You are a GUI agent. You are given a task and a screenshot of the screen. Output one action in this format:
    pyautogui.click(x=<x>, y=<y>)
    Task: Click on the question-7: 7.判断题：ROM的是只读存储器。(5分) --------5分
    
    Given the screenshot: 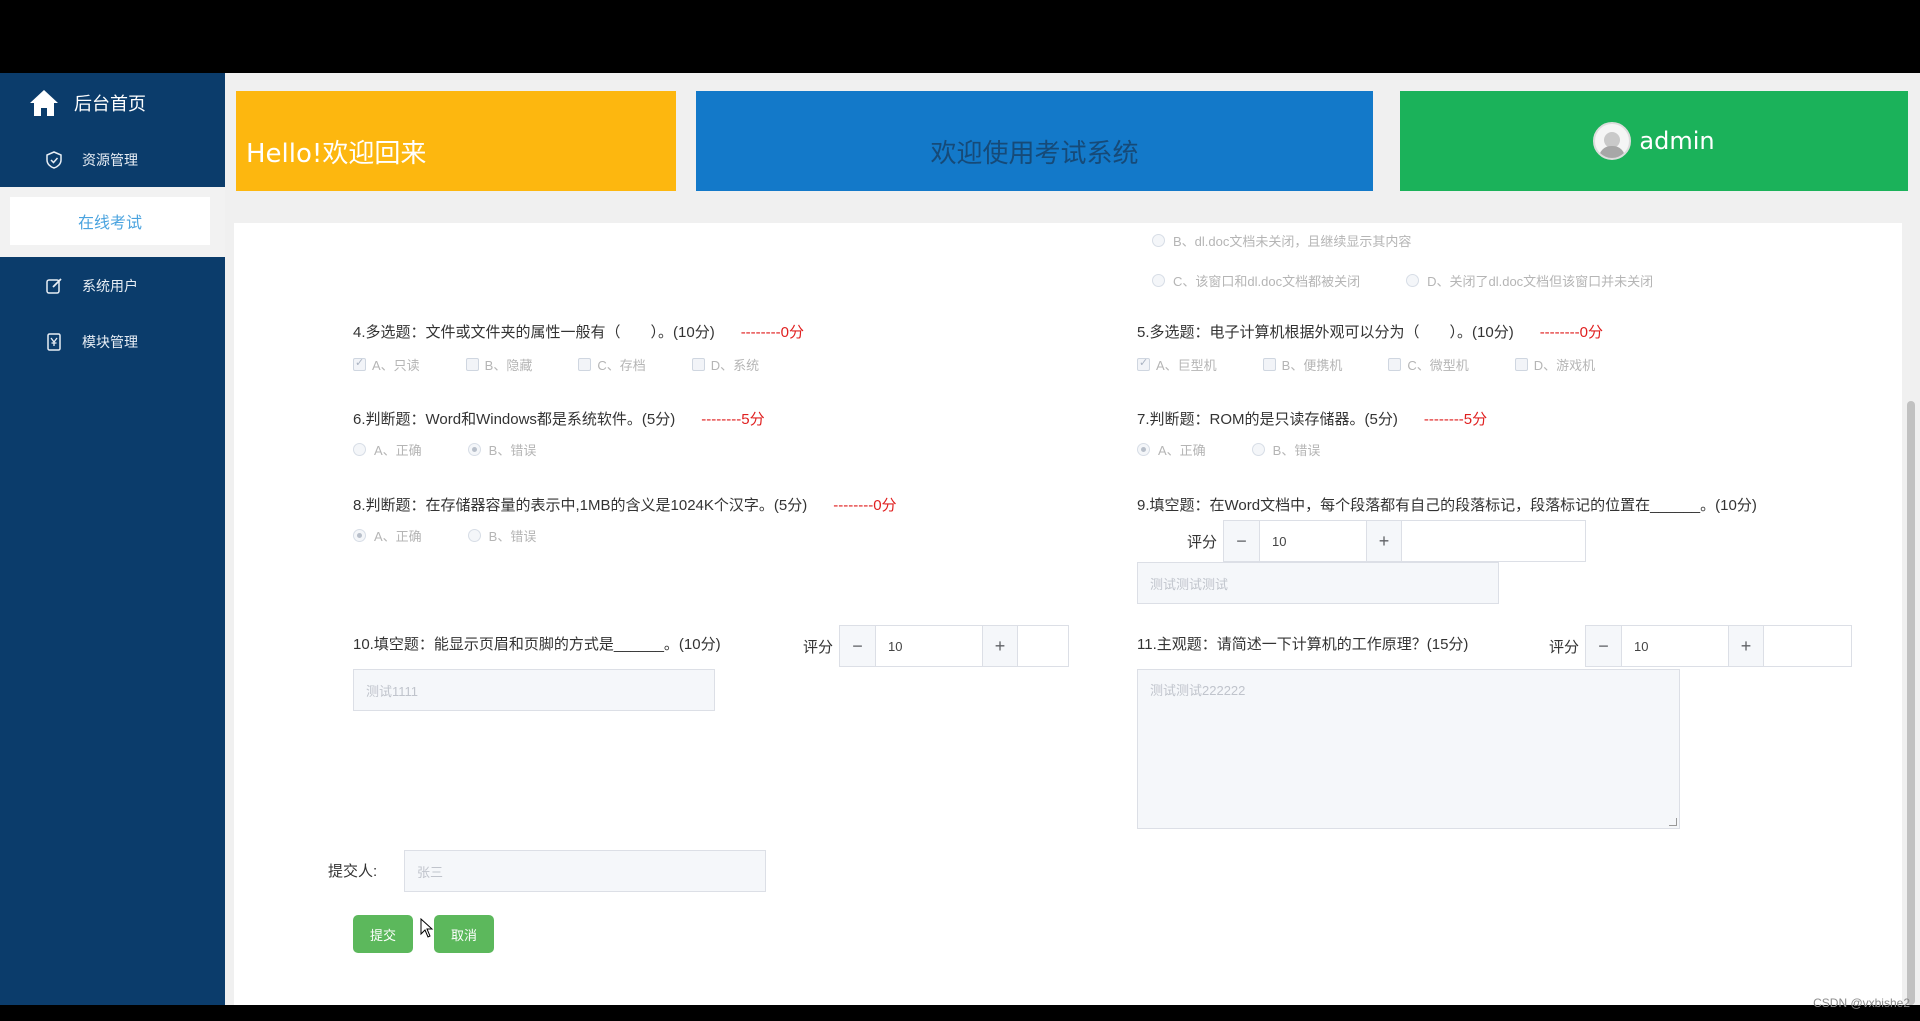 What is the action you would take?
    pyautogui.click(x=1312, y=419)
    